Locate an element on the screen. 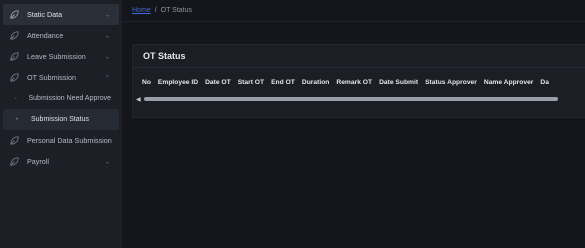 The image size is (585, 248). column-header-duration: Duration is located at coordinates (316, 82).